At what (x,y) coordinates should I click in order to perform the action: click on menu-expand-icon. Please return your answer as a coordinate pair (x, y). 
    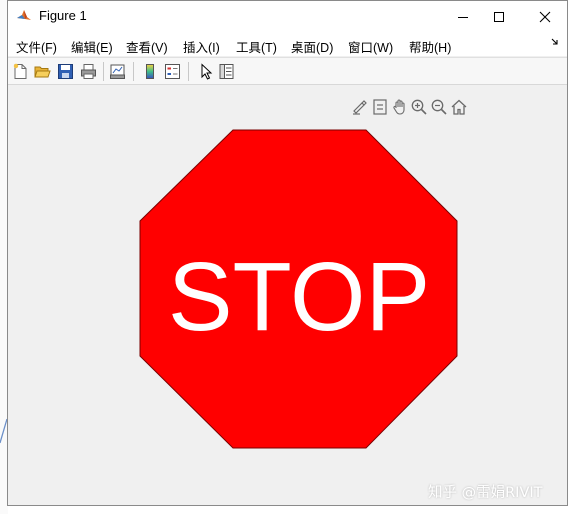
    Looking at the image, I should click on (556, 42).